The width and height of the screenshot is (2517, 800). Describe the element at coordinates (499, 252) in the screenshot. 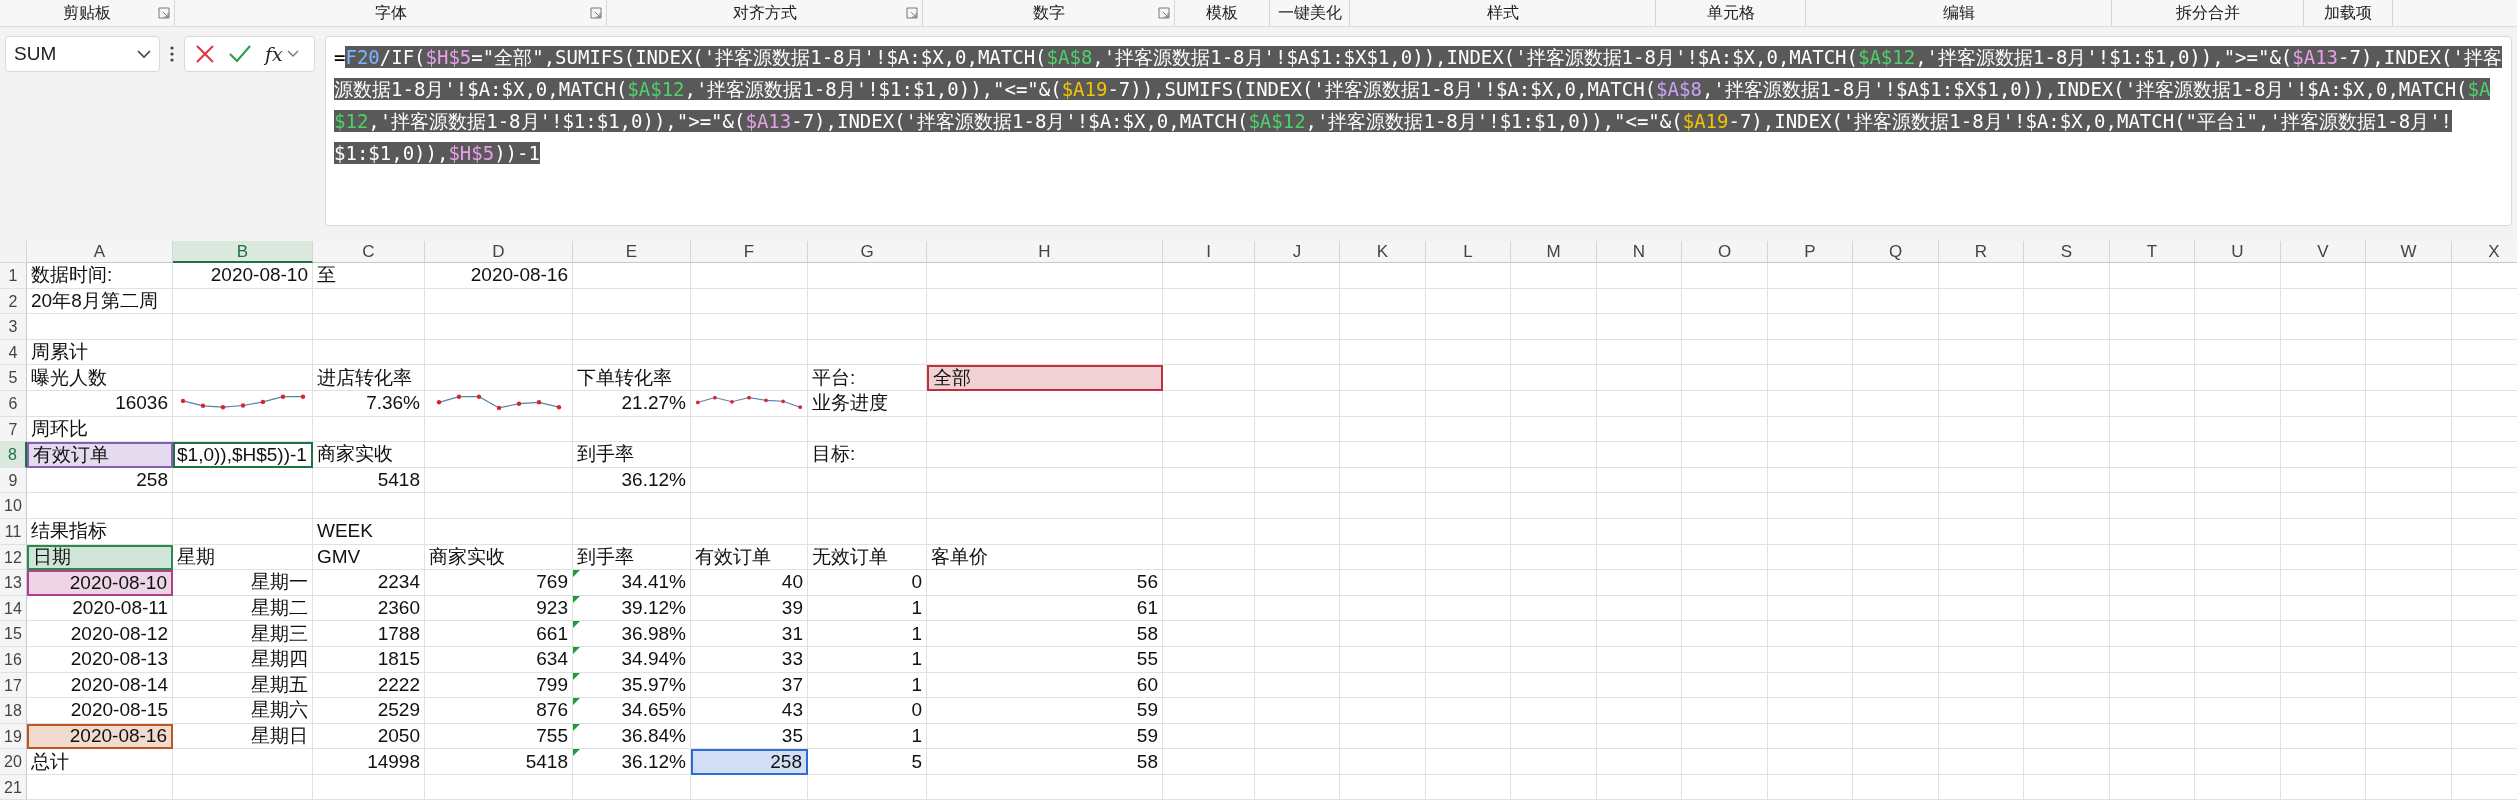

I see `column-header: D` at that location.